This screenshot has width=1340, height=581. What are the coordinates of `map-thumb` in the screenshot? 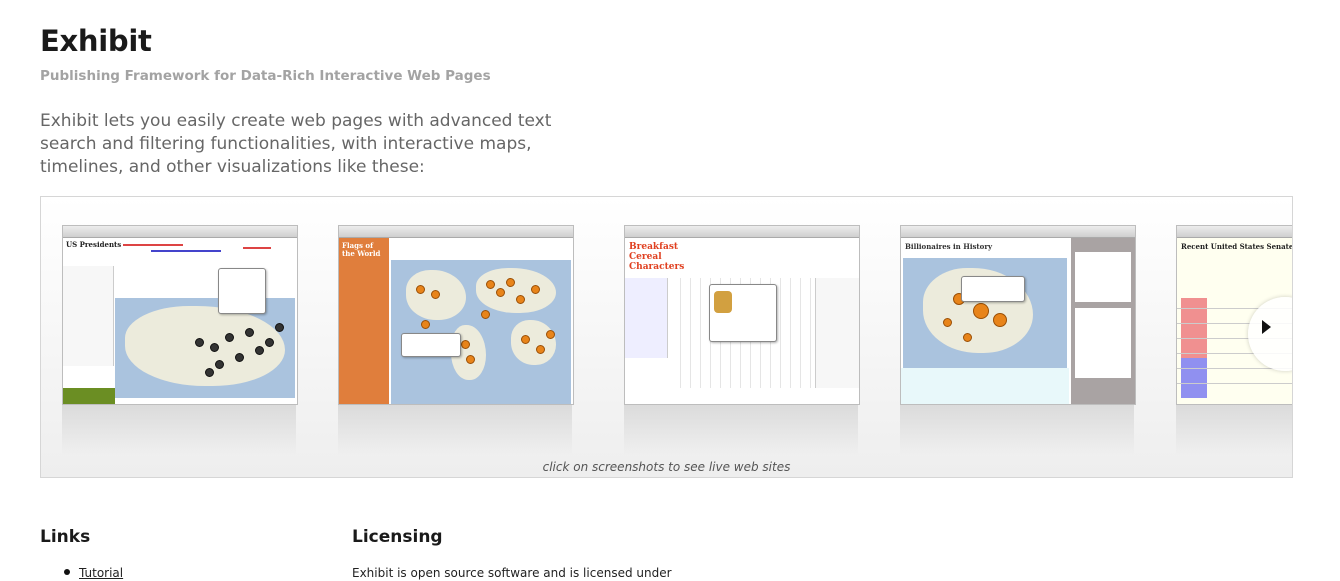 It's located at (89, 396).